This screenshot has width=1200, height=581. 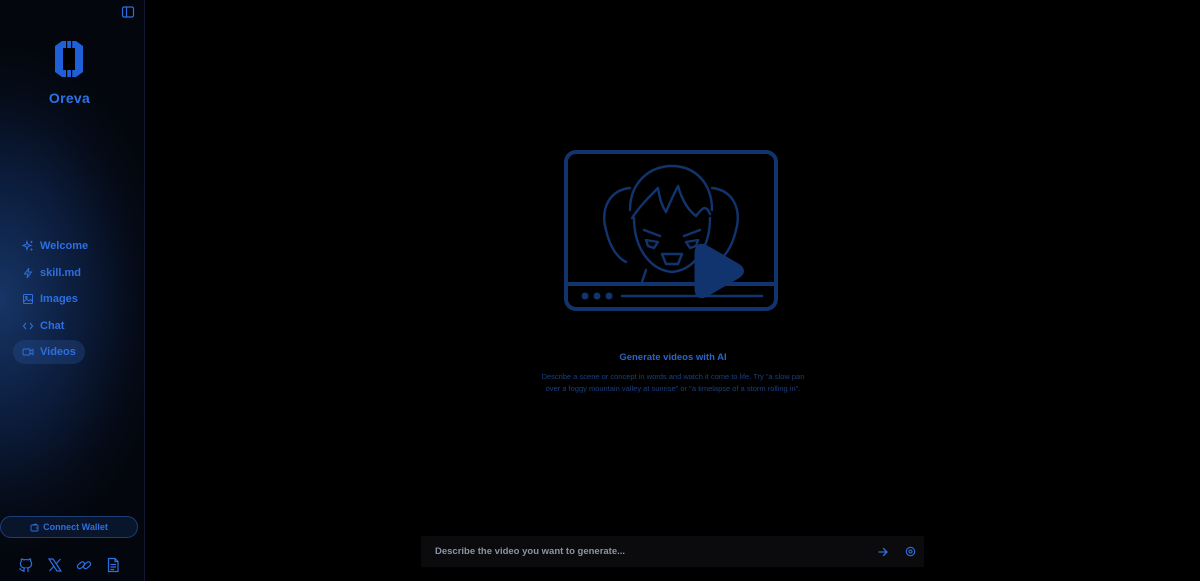 I want to click on video-player-illustration, so click(x=671, y=230).